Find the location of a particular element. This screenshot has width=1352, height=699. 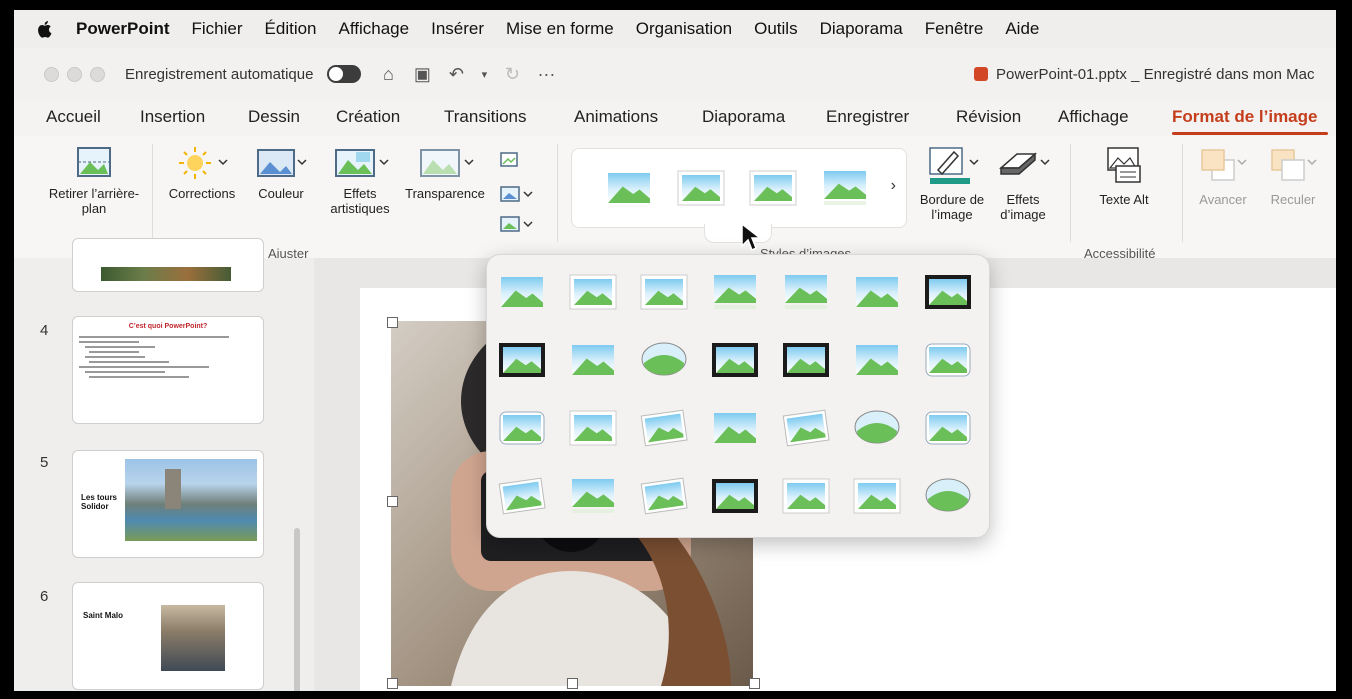

slide-thumbnail-5: Les tours Solidor is located at coordinates (168, 504).